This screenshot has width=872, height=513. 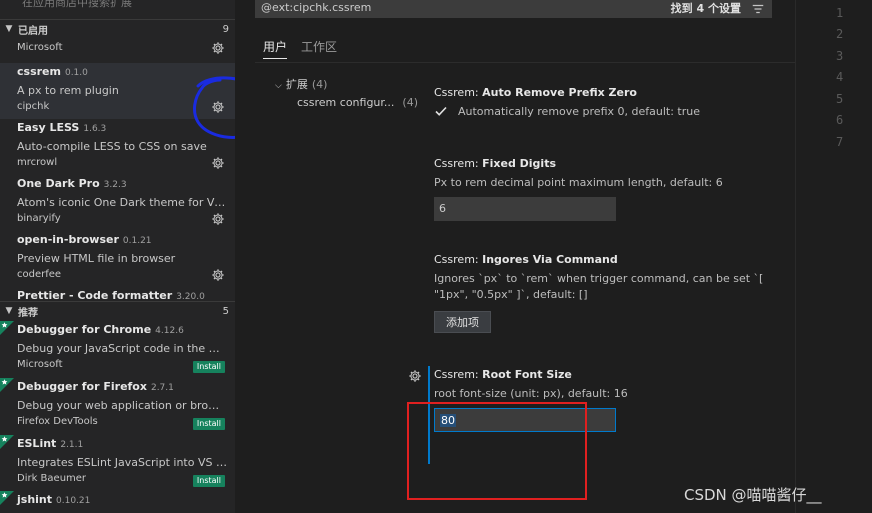 I want to click on extension-name: Easy LESS, so click(x=48, y=127).